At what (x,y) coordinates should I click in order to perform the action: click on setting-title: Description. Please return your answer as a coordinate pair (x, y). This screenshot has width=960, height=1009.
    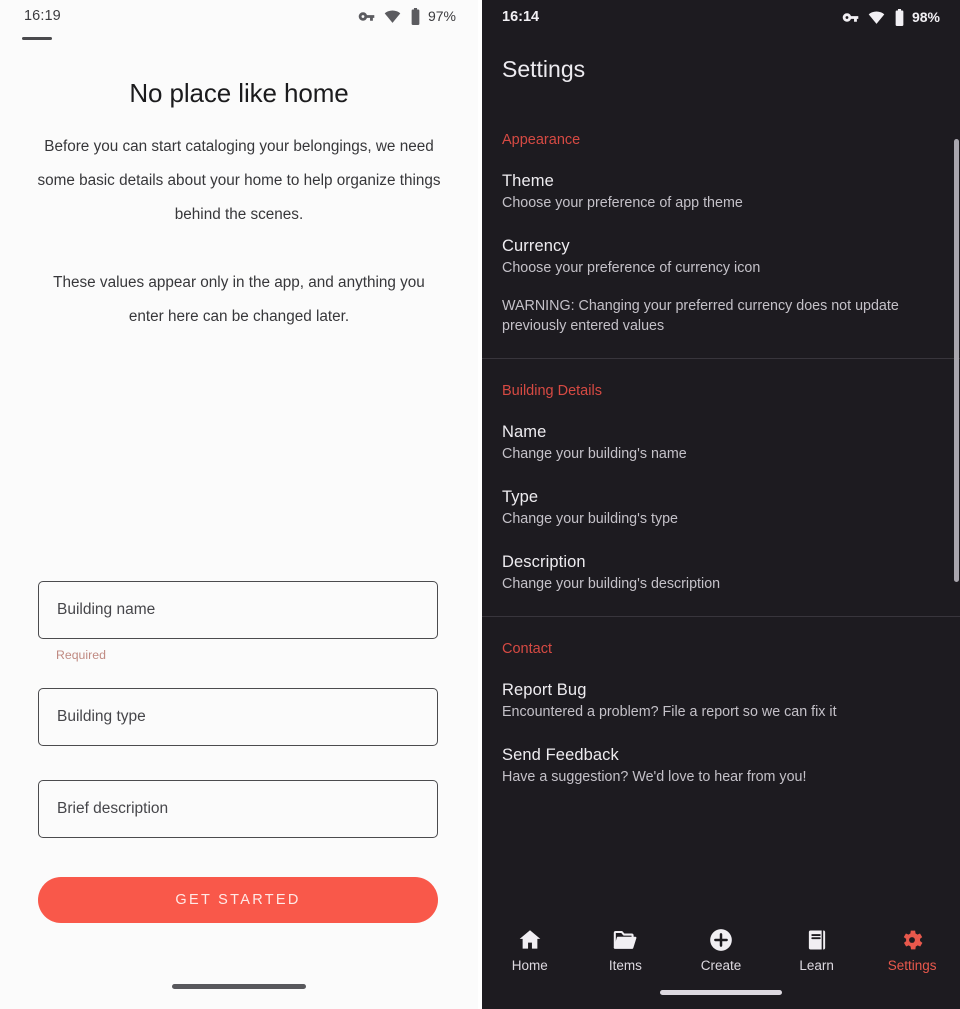
    Looking at the image, I should click on (544, 562).